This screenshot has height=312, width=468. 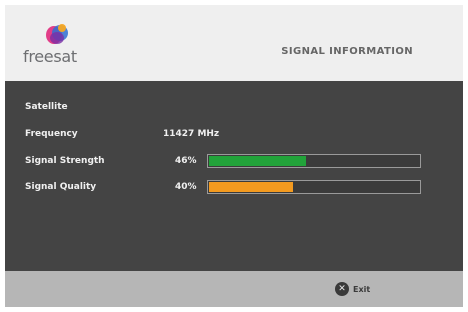 I want to click on page-title: SIGNAL INFORMATION, so click(x=347, y=51).